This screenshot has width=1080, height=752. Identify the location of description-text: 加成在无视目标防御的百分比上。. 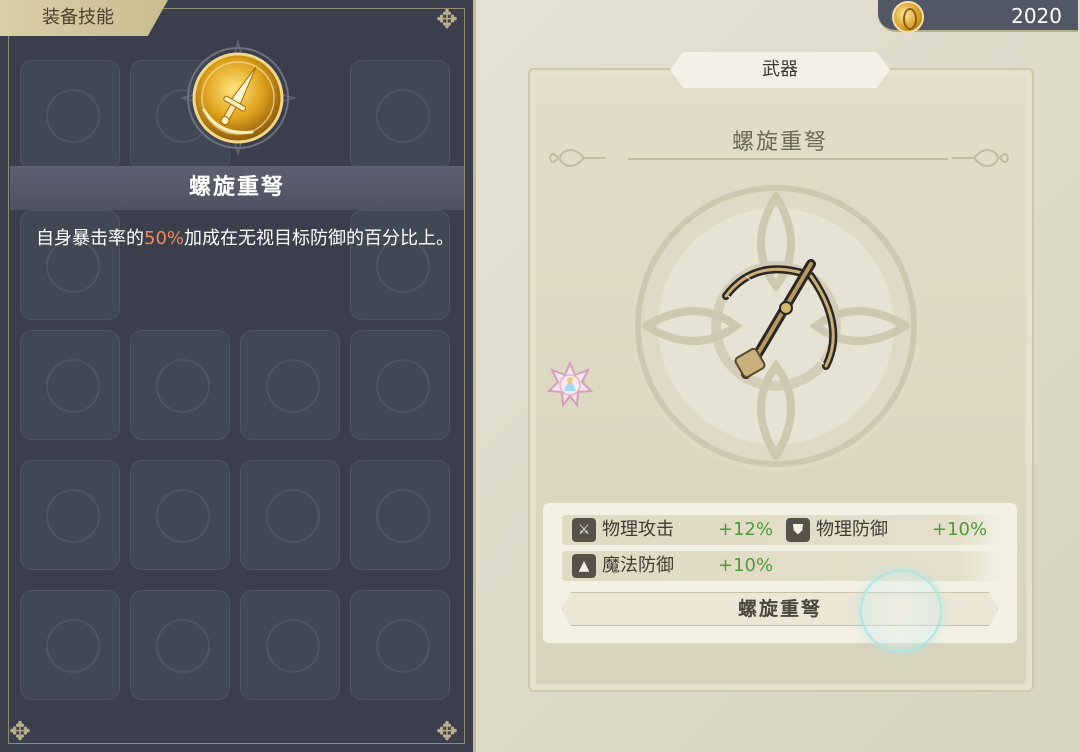
(319, 238).